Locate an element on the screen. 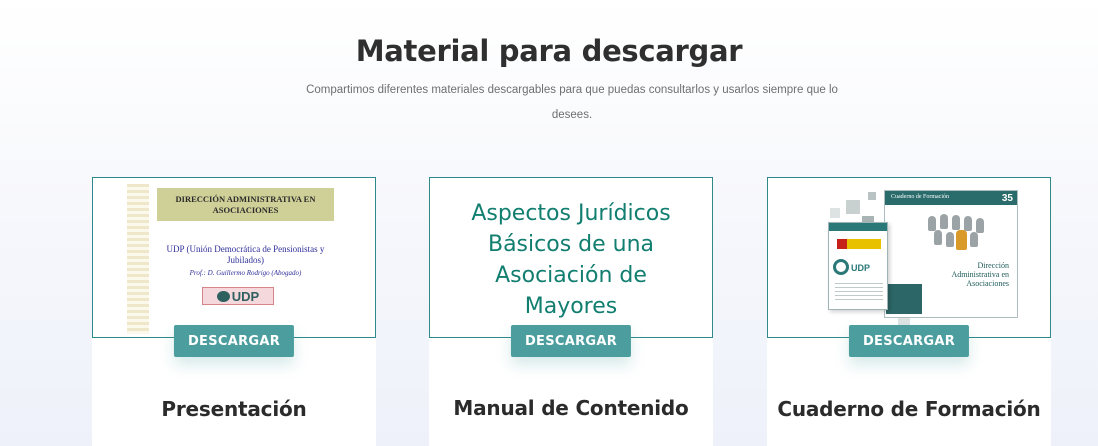  card-title: Cuaderno de Formación is located at coordinates (909, 409).